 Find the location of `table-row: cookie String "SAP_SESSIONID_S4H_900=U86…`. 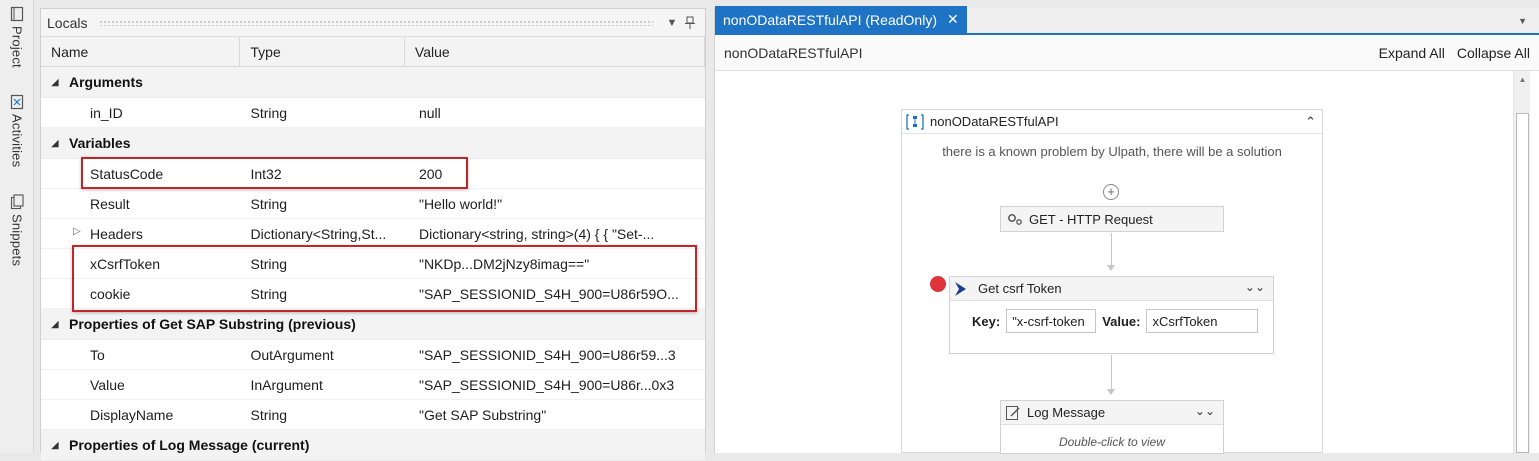

table-row: cookie String "SAP_SESSIONID_S4H_900=U86… is located at coordinates (373, 294).